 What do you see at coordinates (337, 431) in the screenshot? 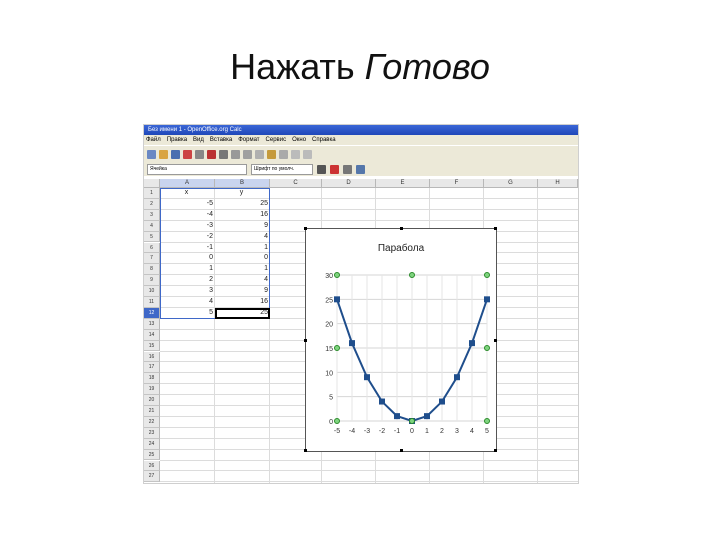
I see `x-tick-label: -5` at bounding box center [337, 431].